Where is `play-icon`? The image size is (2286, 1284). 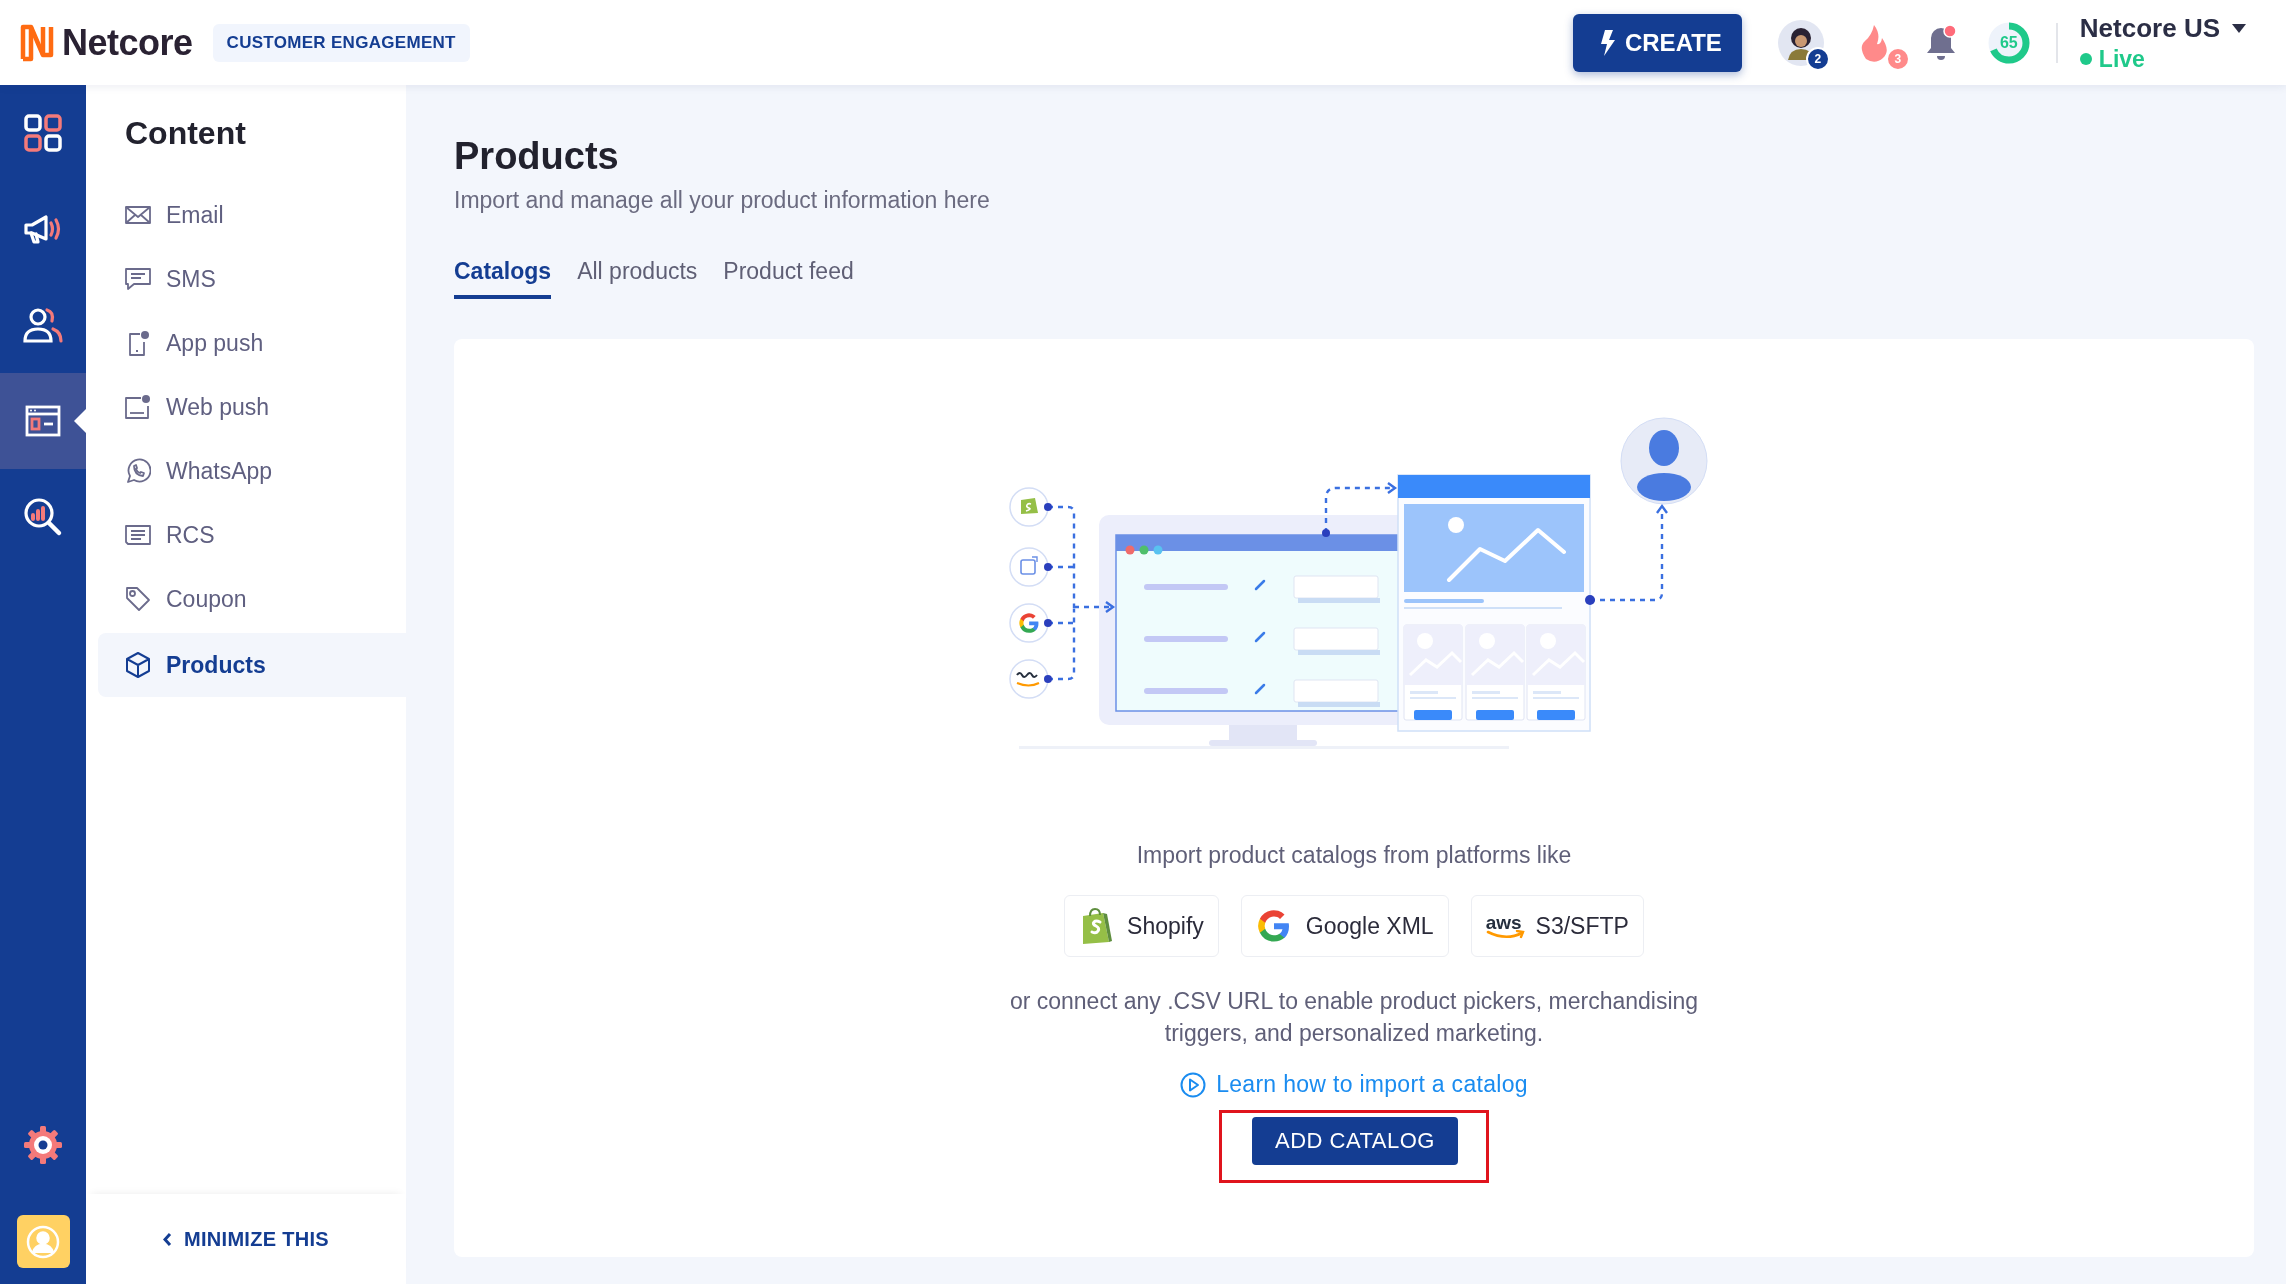
play-icon is located at coordinates (1193, 1084).